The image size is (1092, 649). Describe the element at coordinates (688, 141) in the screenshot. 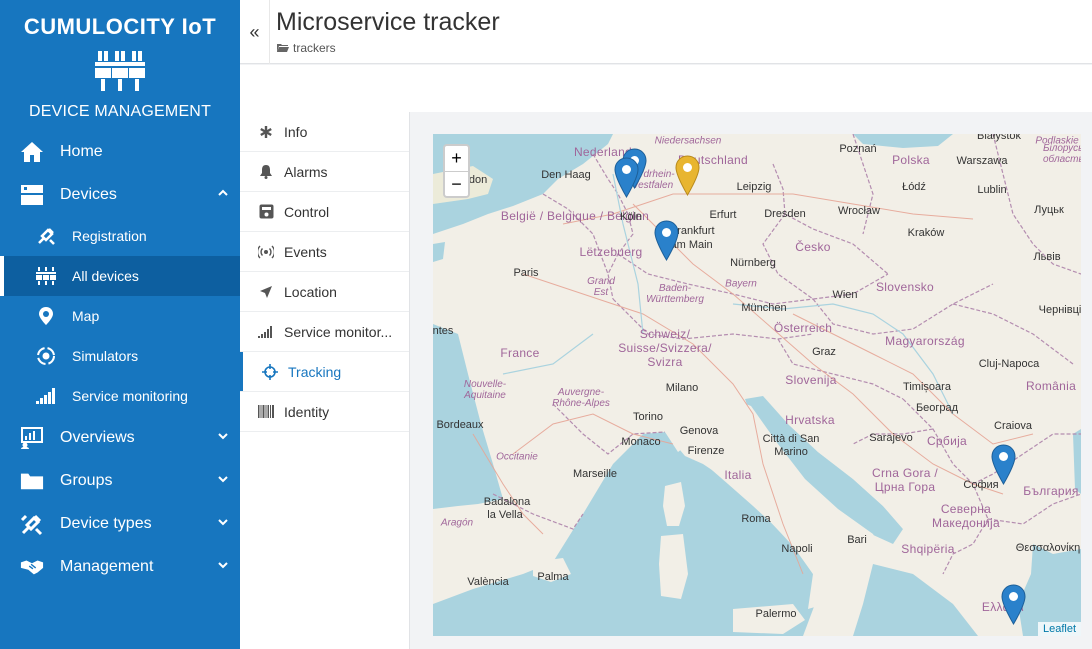

I see `map-label-region: Niedersachsen` at that location.